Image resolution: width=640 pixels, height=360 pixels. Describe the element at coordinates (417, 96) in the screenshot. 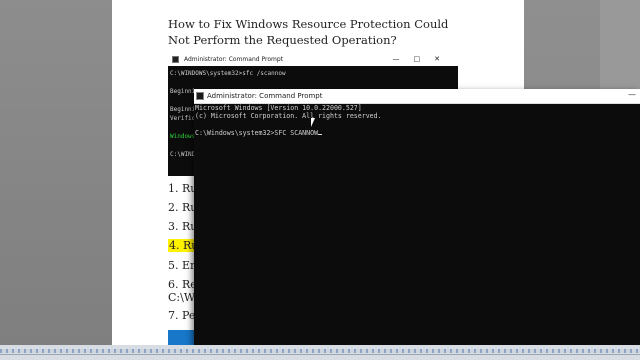

I see `cmd-titlebar: Administrator: Command Prompt —` at that location.